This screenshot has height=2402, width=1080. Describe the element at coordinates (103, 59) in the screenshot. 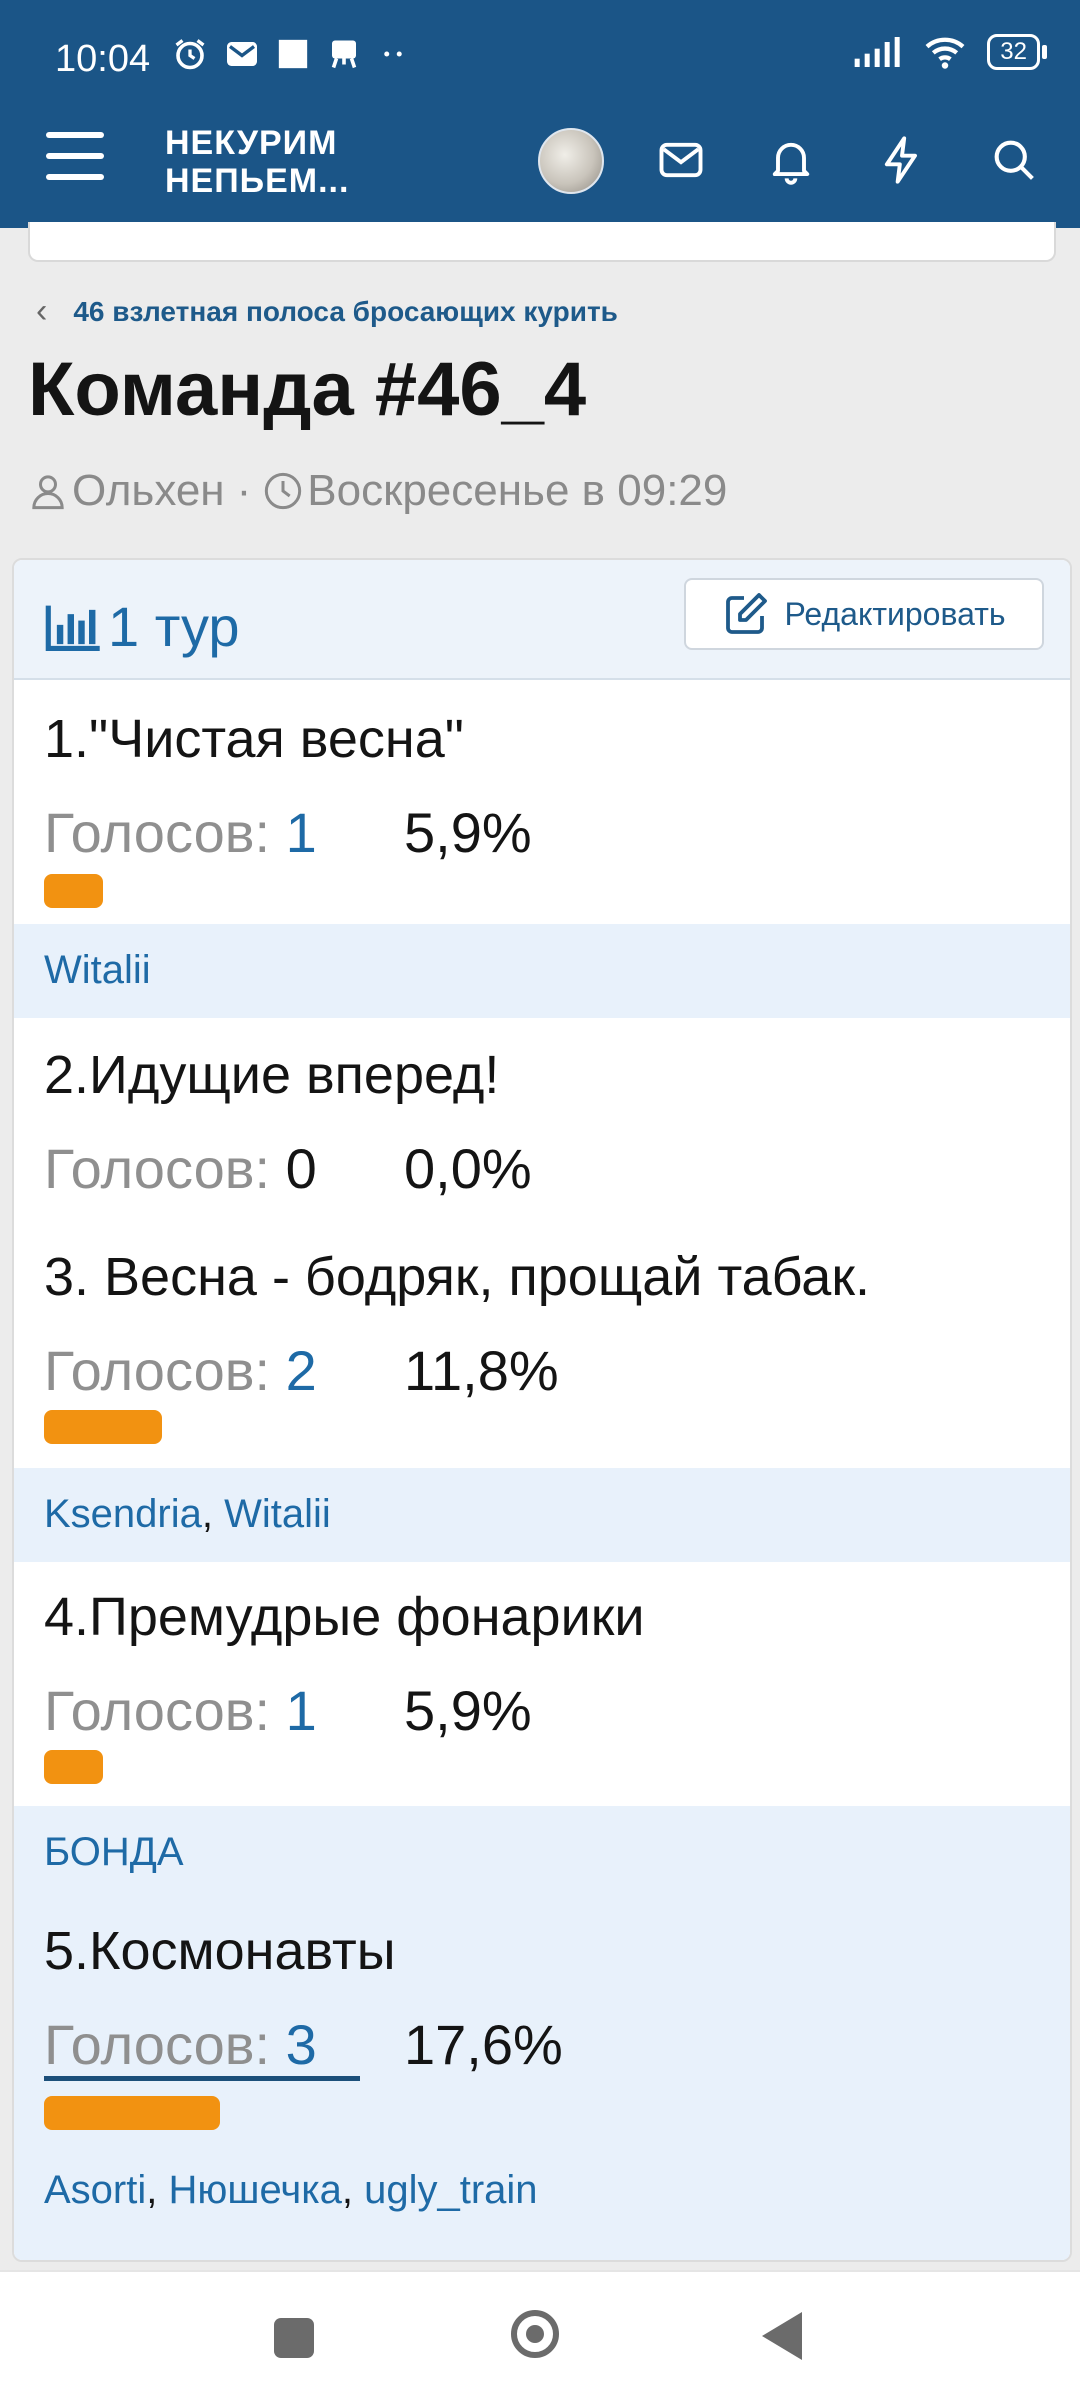

I see `status-time: 10:04` at that location.